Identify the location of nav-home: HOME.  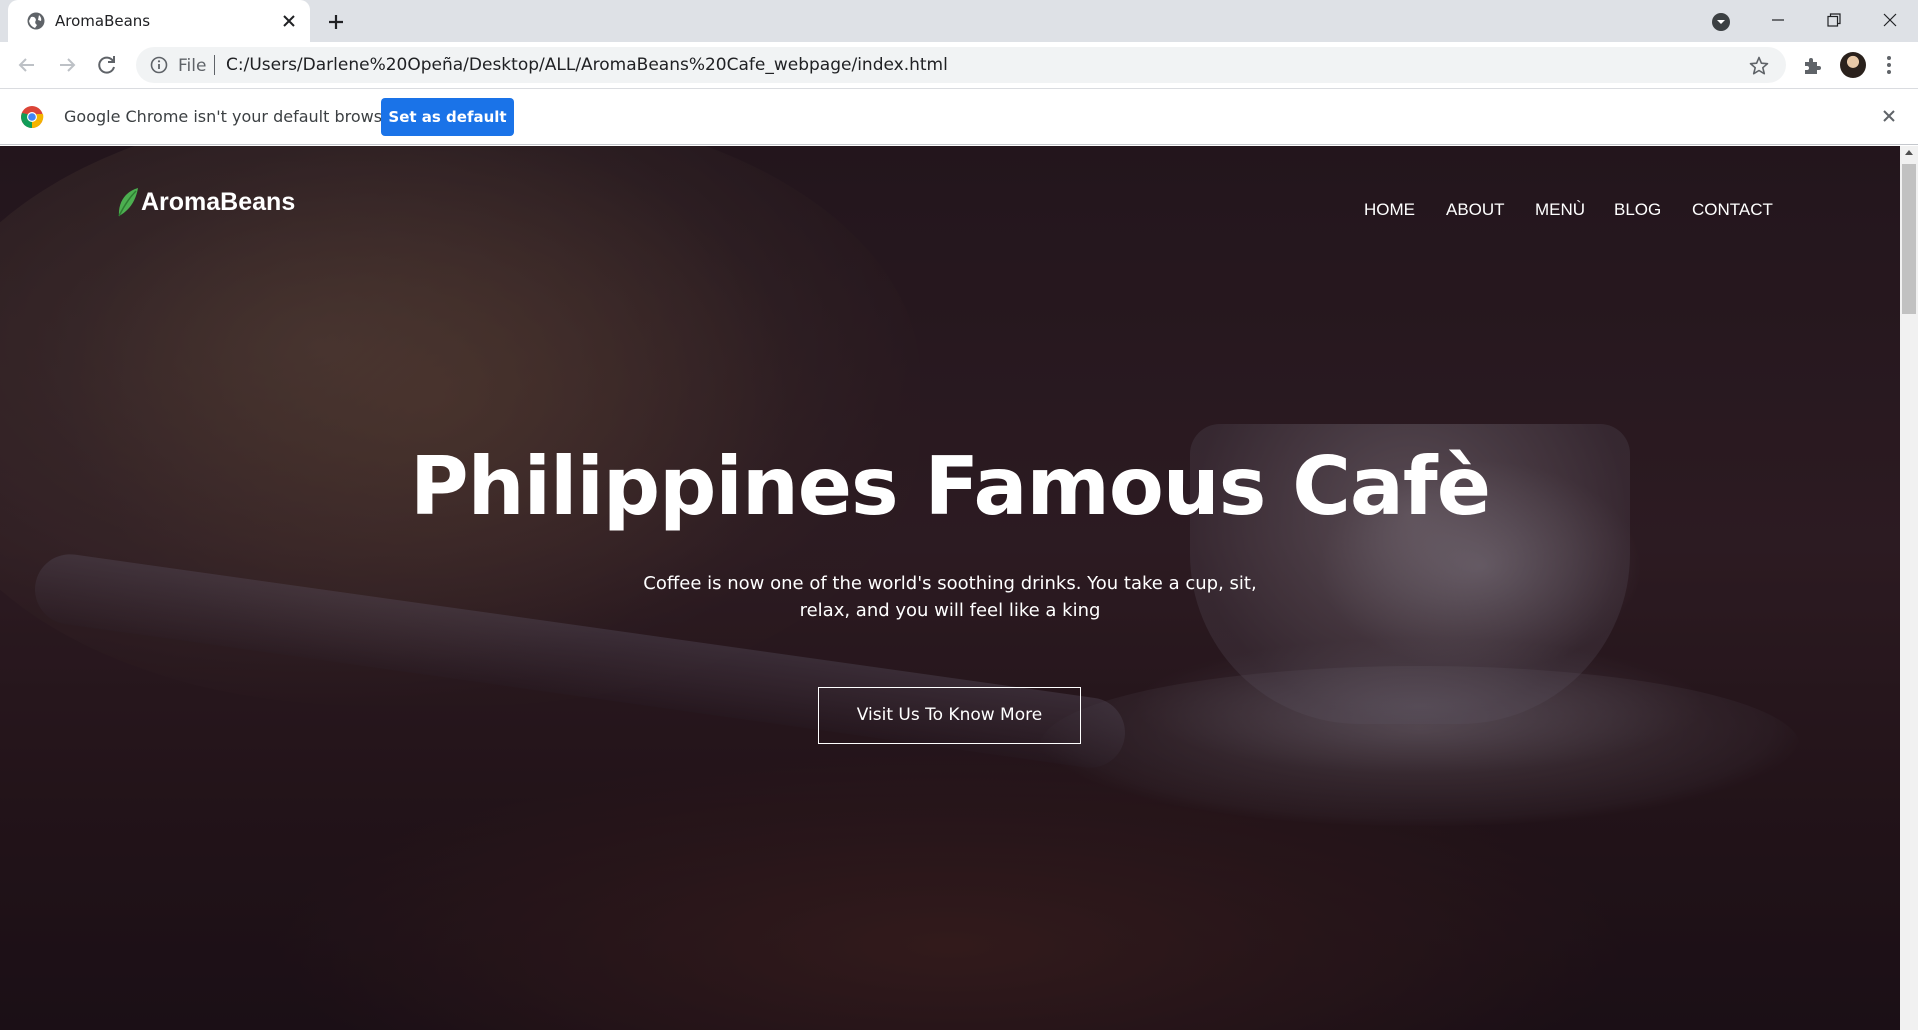
(1389, 210).